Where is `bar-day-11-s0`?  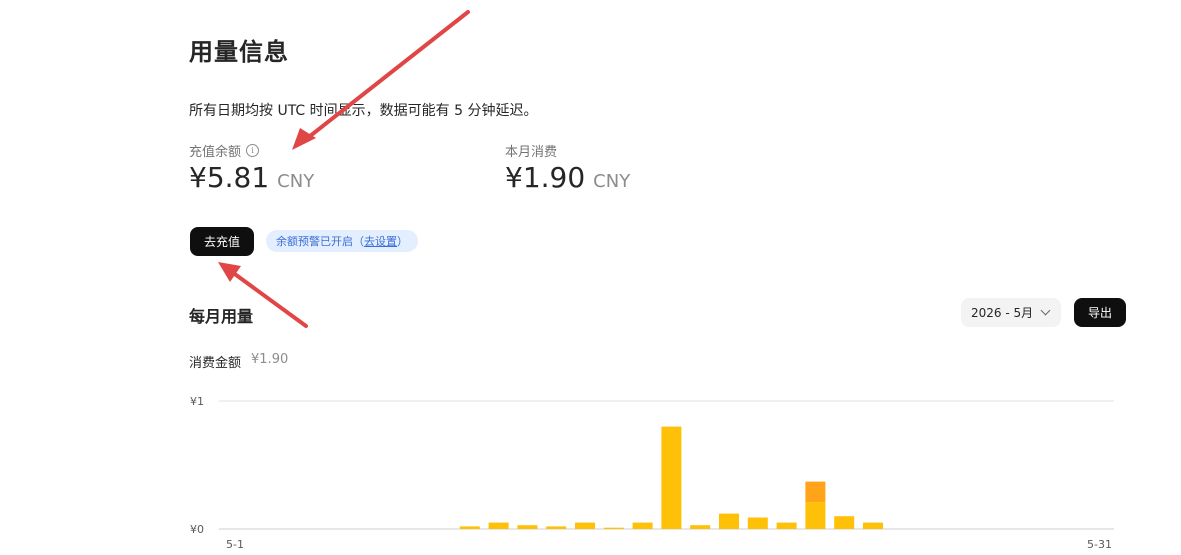 bar-day-11-s0 is located at coordinates (527, 527).